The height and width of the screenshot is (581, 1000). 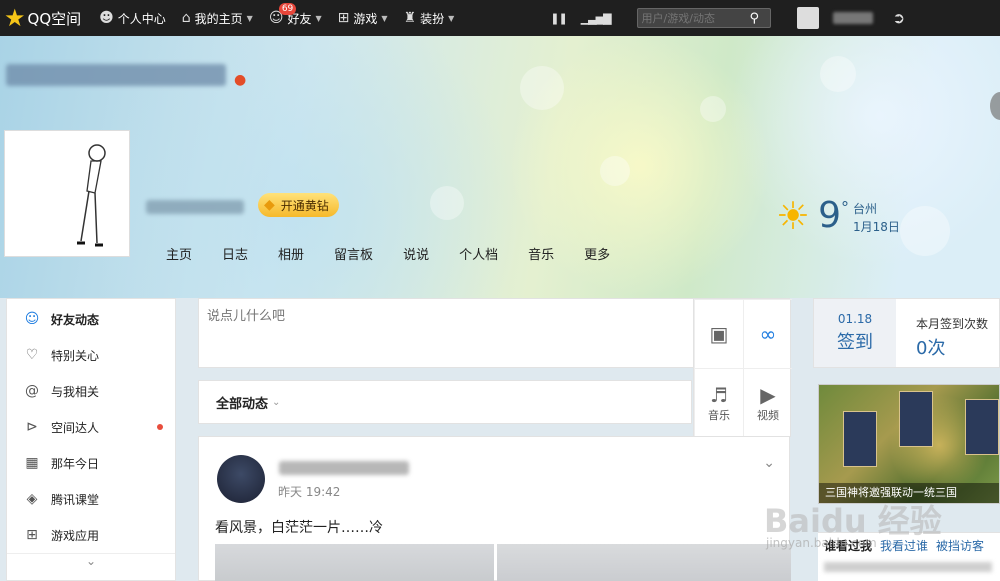 What do you see at coordinates (32, 463) in the screenshot?
I see `calendar-icon: ▦` at bounding box center [32, 463].